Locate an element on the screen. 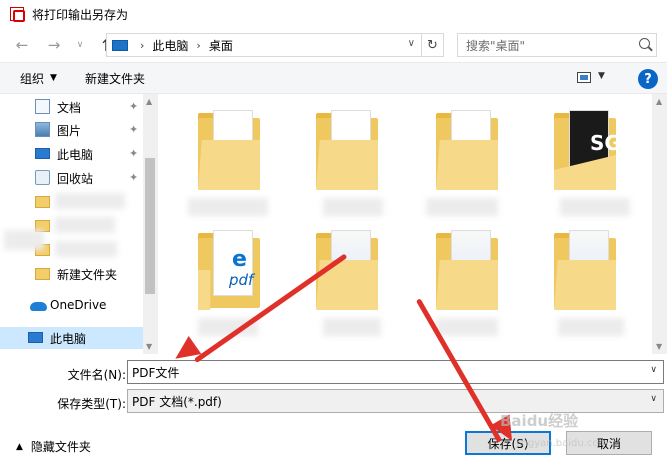 This screenshot has width=667, height=467. new-folder-button: 新建文件夹 is located at coordinates (115, 78).